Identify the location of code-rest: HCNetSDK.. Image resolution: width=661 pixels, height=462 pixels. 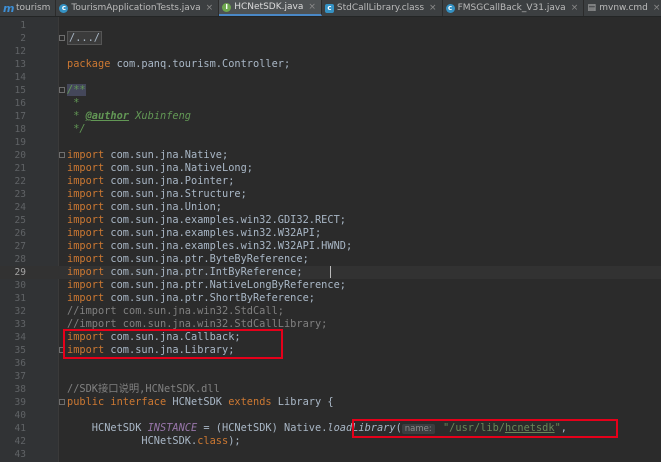
(132, 441).